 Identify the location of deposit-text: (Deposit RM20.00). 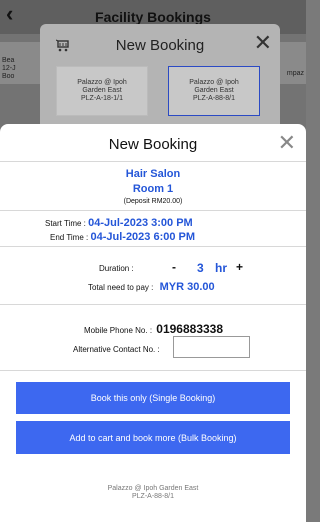
(153, 201).